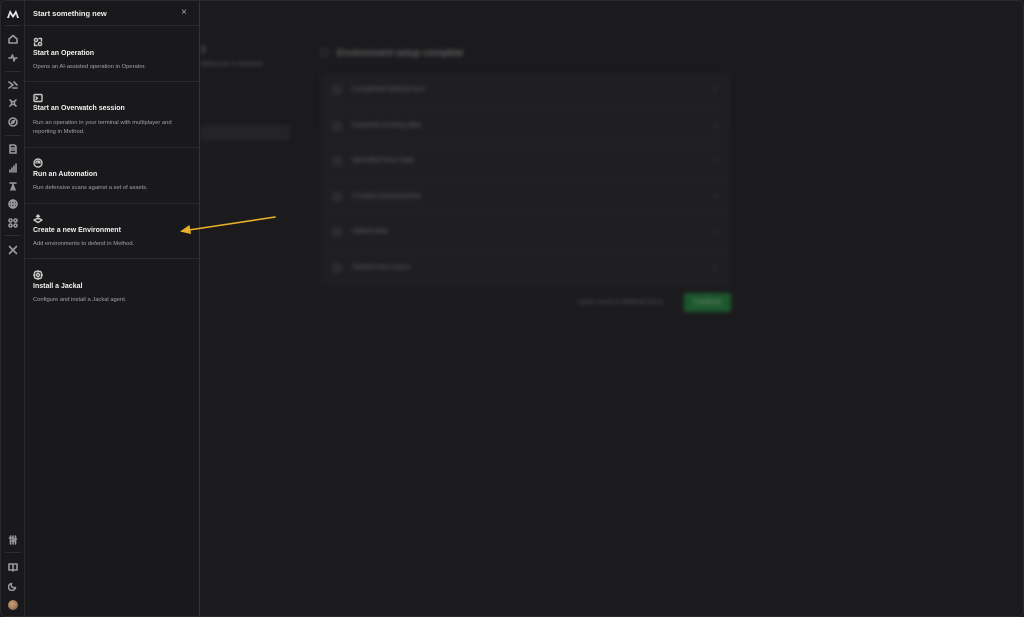 The height and width of the screenshot is (617, 1024). Describe the element at coordinates (13, 103) in the screenshot. I see `broadcast-icon` at that location.